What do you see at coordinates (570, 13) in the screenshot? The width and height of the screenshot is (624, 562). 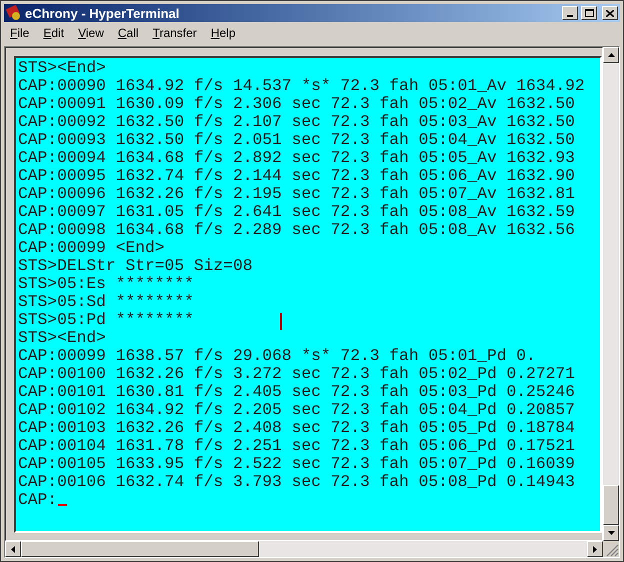 I see `minimize-button` at bounding box center [570, 13].